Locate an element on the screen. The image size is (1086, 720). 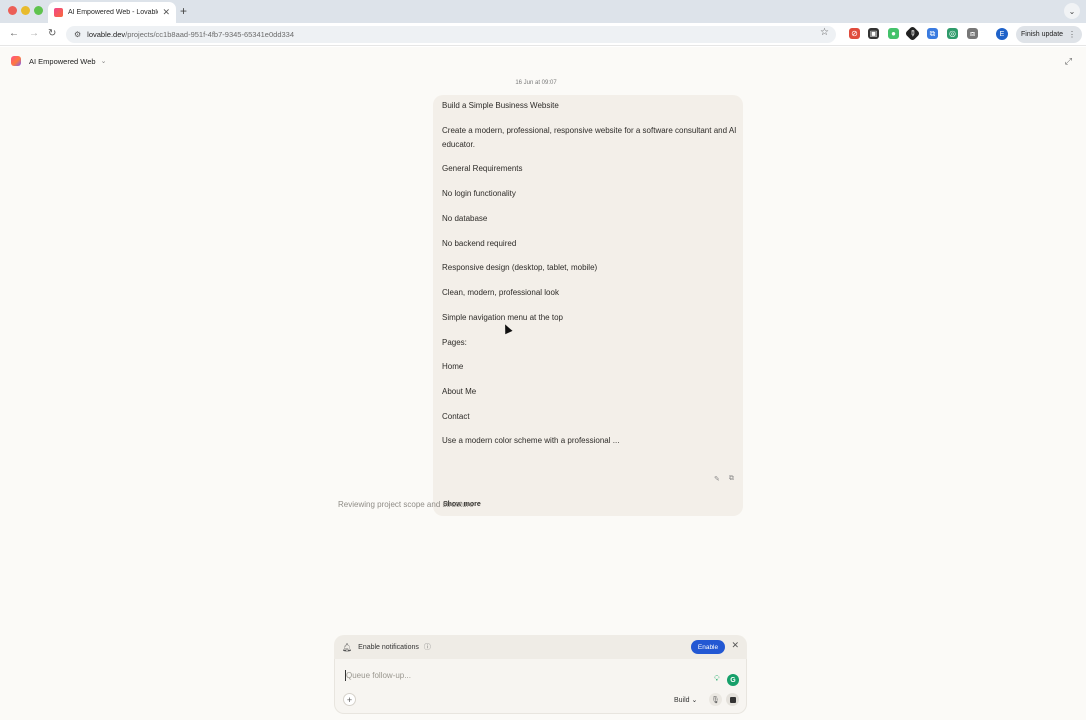
extension-translate-icon: ⧉ is located at coordinates (932, 33).